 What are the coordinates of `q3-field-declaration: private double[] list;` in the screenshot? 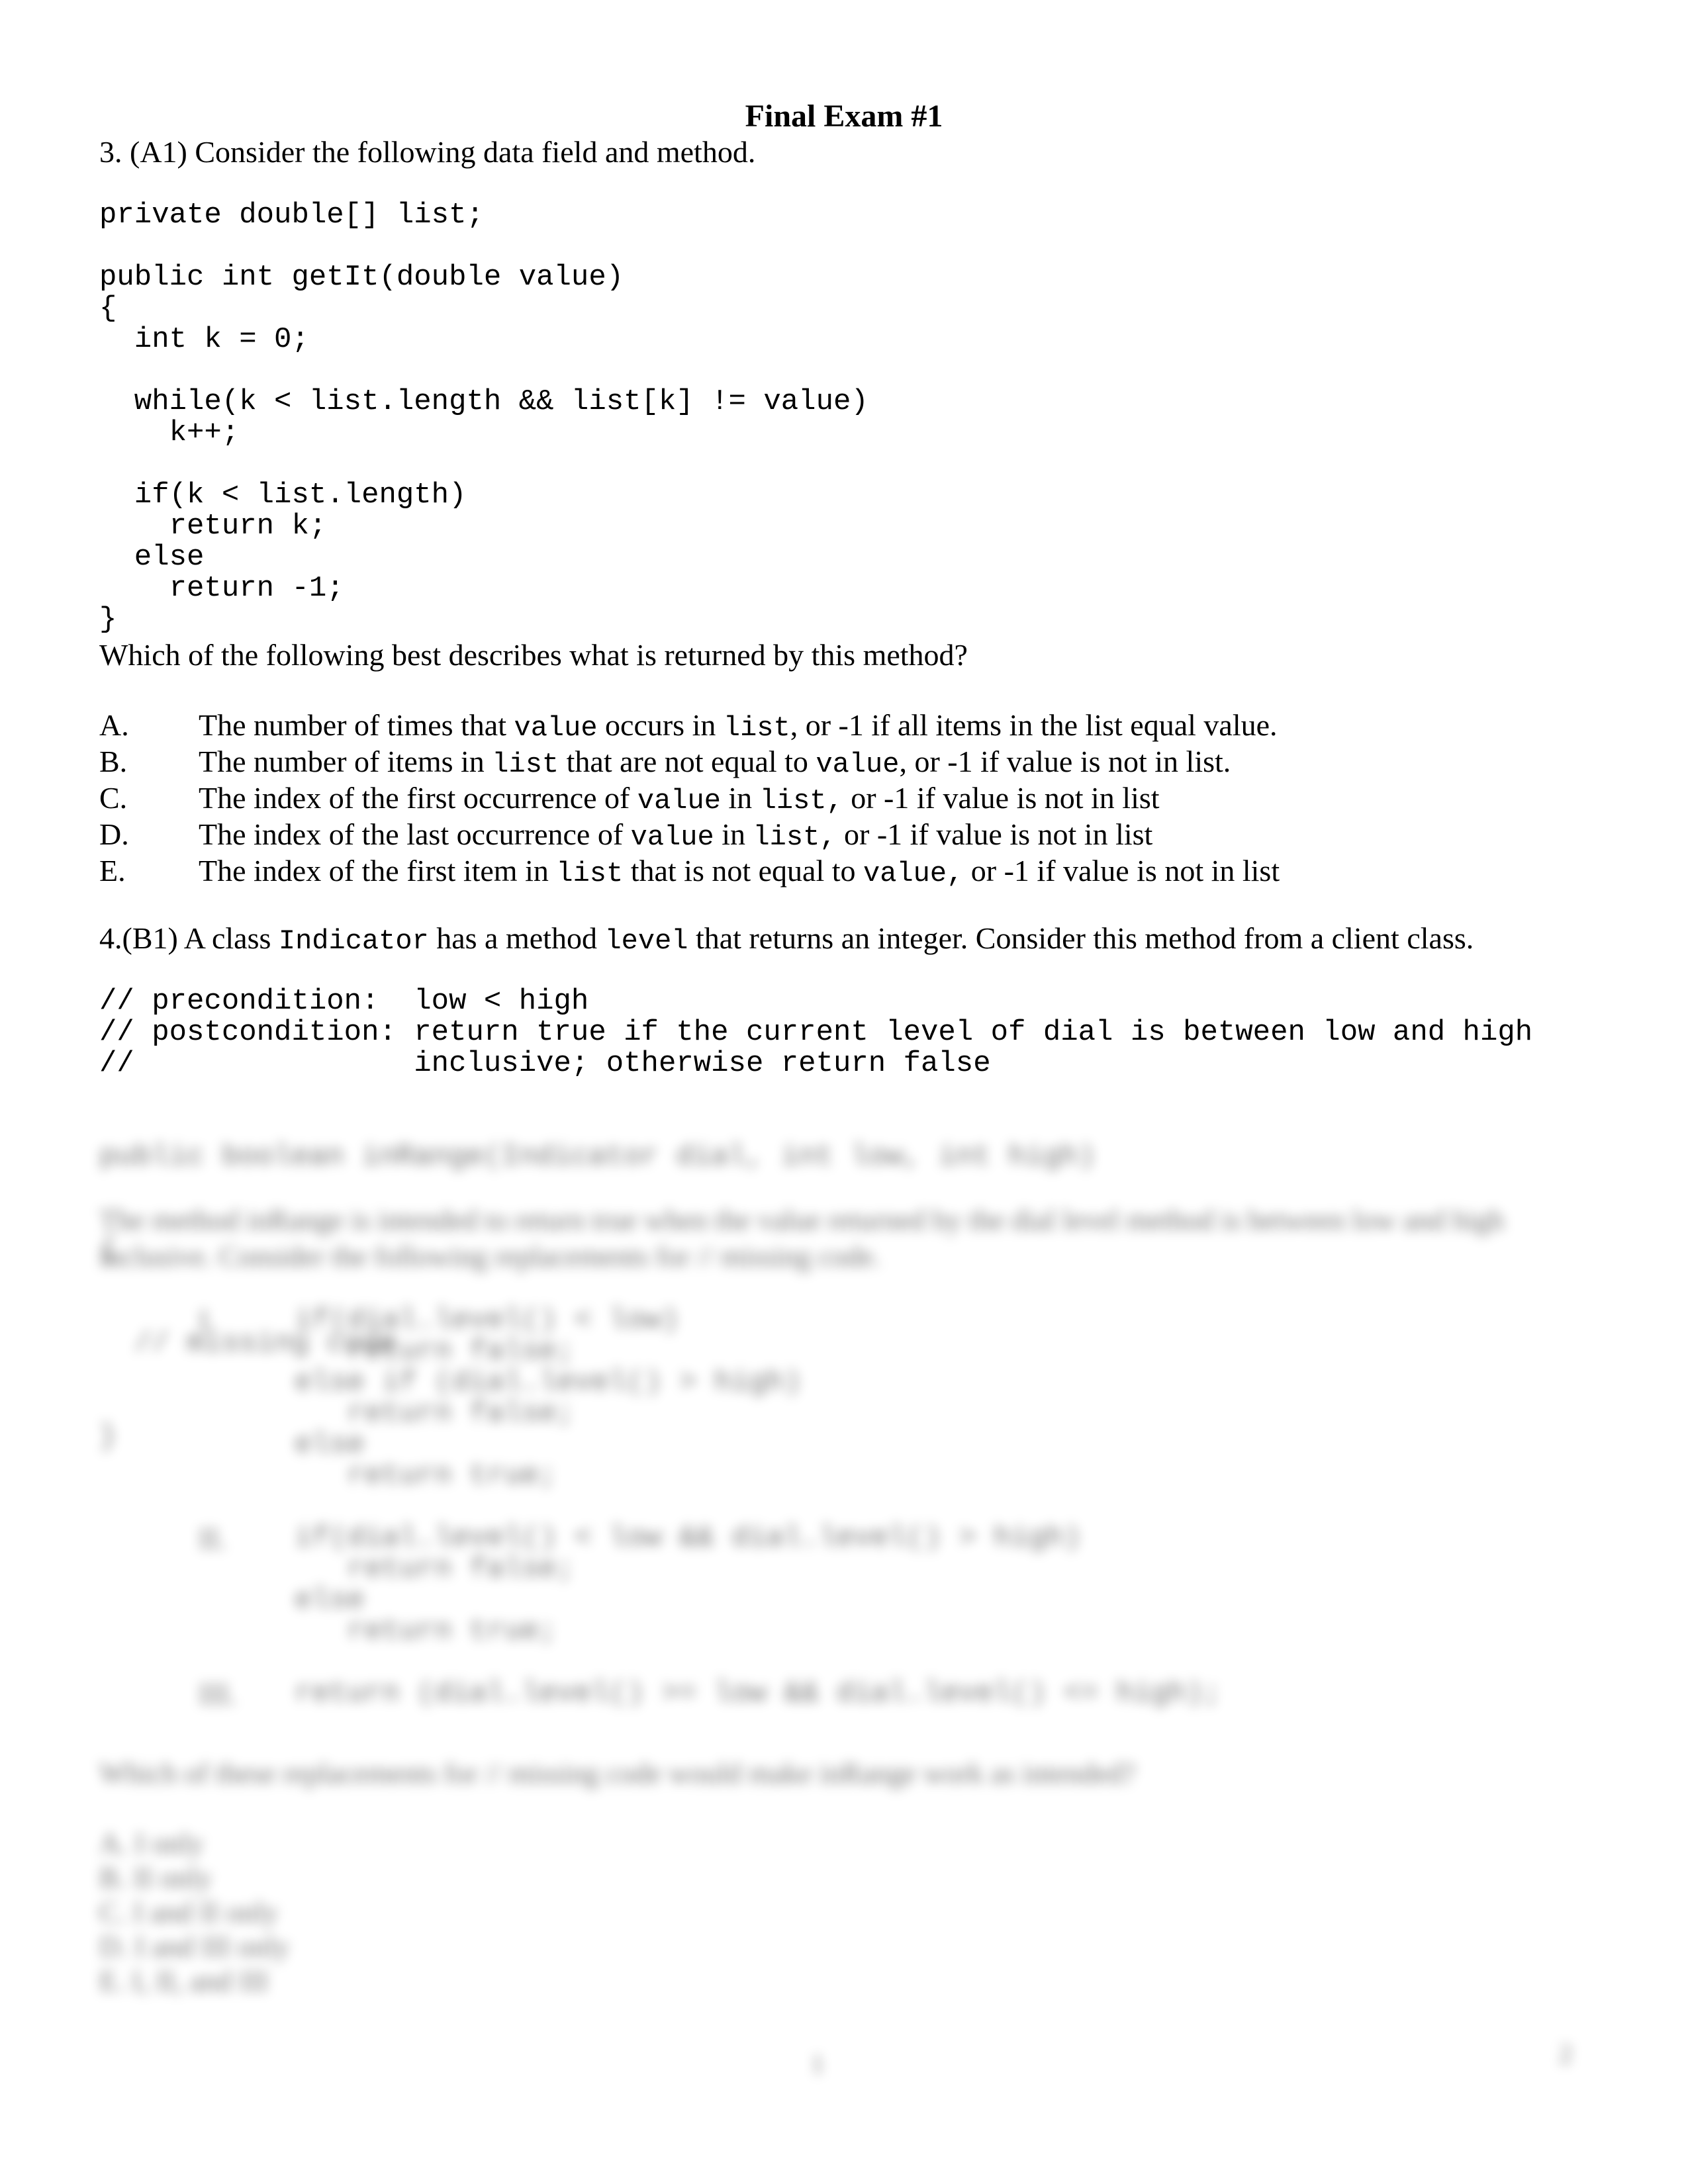 It's located at (291, 215).